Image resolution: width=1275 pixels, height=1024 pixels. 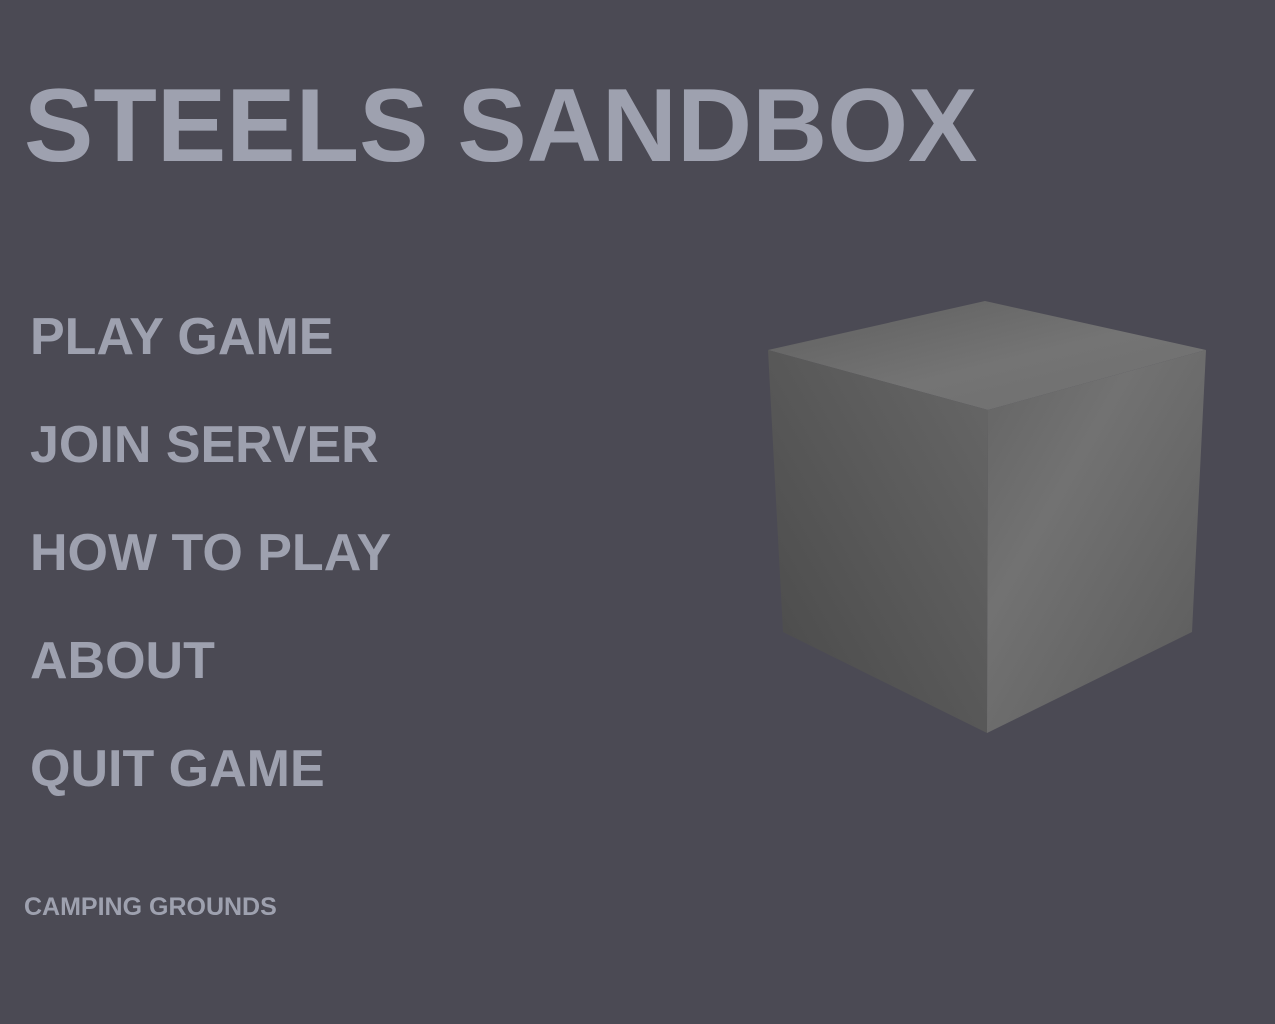 What do you see at coordinates (210, 790) in the screenshot?
I see `quit-game-button: QUIT GAME` at bounding box center [210, 790].